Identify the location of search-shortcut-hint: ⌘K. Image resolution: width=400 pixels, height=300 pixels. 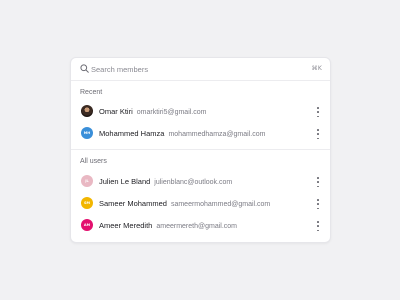
(316, 68).